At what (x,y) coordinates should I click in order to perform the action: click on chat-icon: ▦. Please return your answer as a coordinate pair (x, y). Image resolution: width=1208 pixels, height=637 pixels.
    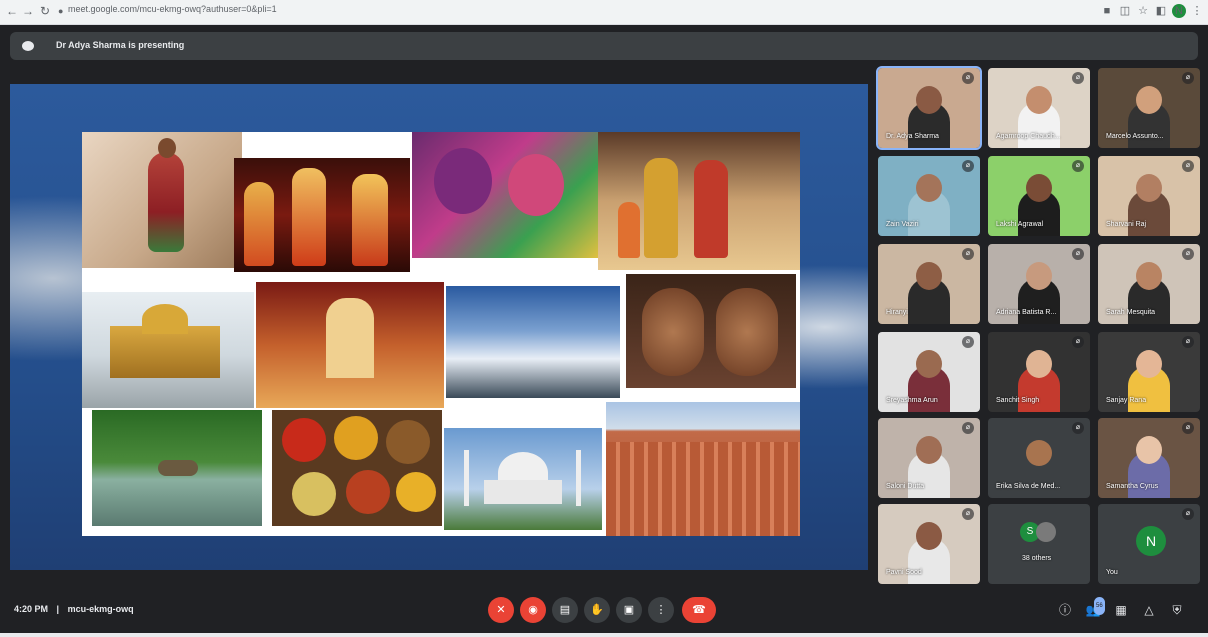
    Looking at the image, I should click on (1121, 610).